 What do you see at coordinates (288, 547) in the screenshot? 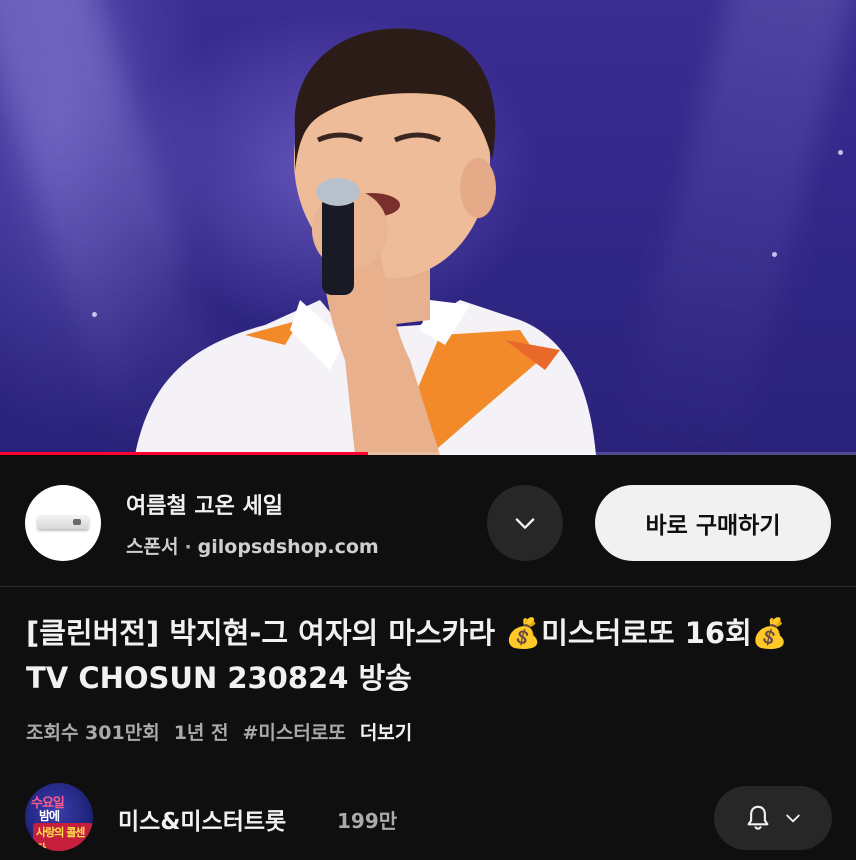
I see `ad-domain: gilopsdshop.com` at bounding box center [288, 547].